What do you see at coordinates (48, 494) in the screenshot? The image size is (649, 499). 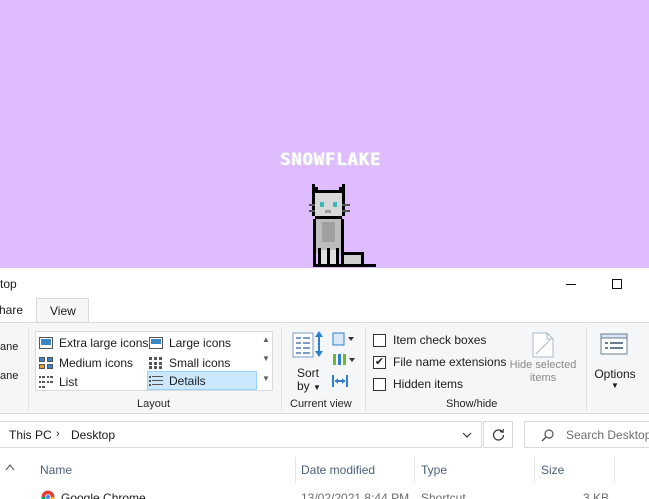 I see `chrome-icon` at bounding box center [48, 494].